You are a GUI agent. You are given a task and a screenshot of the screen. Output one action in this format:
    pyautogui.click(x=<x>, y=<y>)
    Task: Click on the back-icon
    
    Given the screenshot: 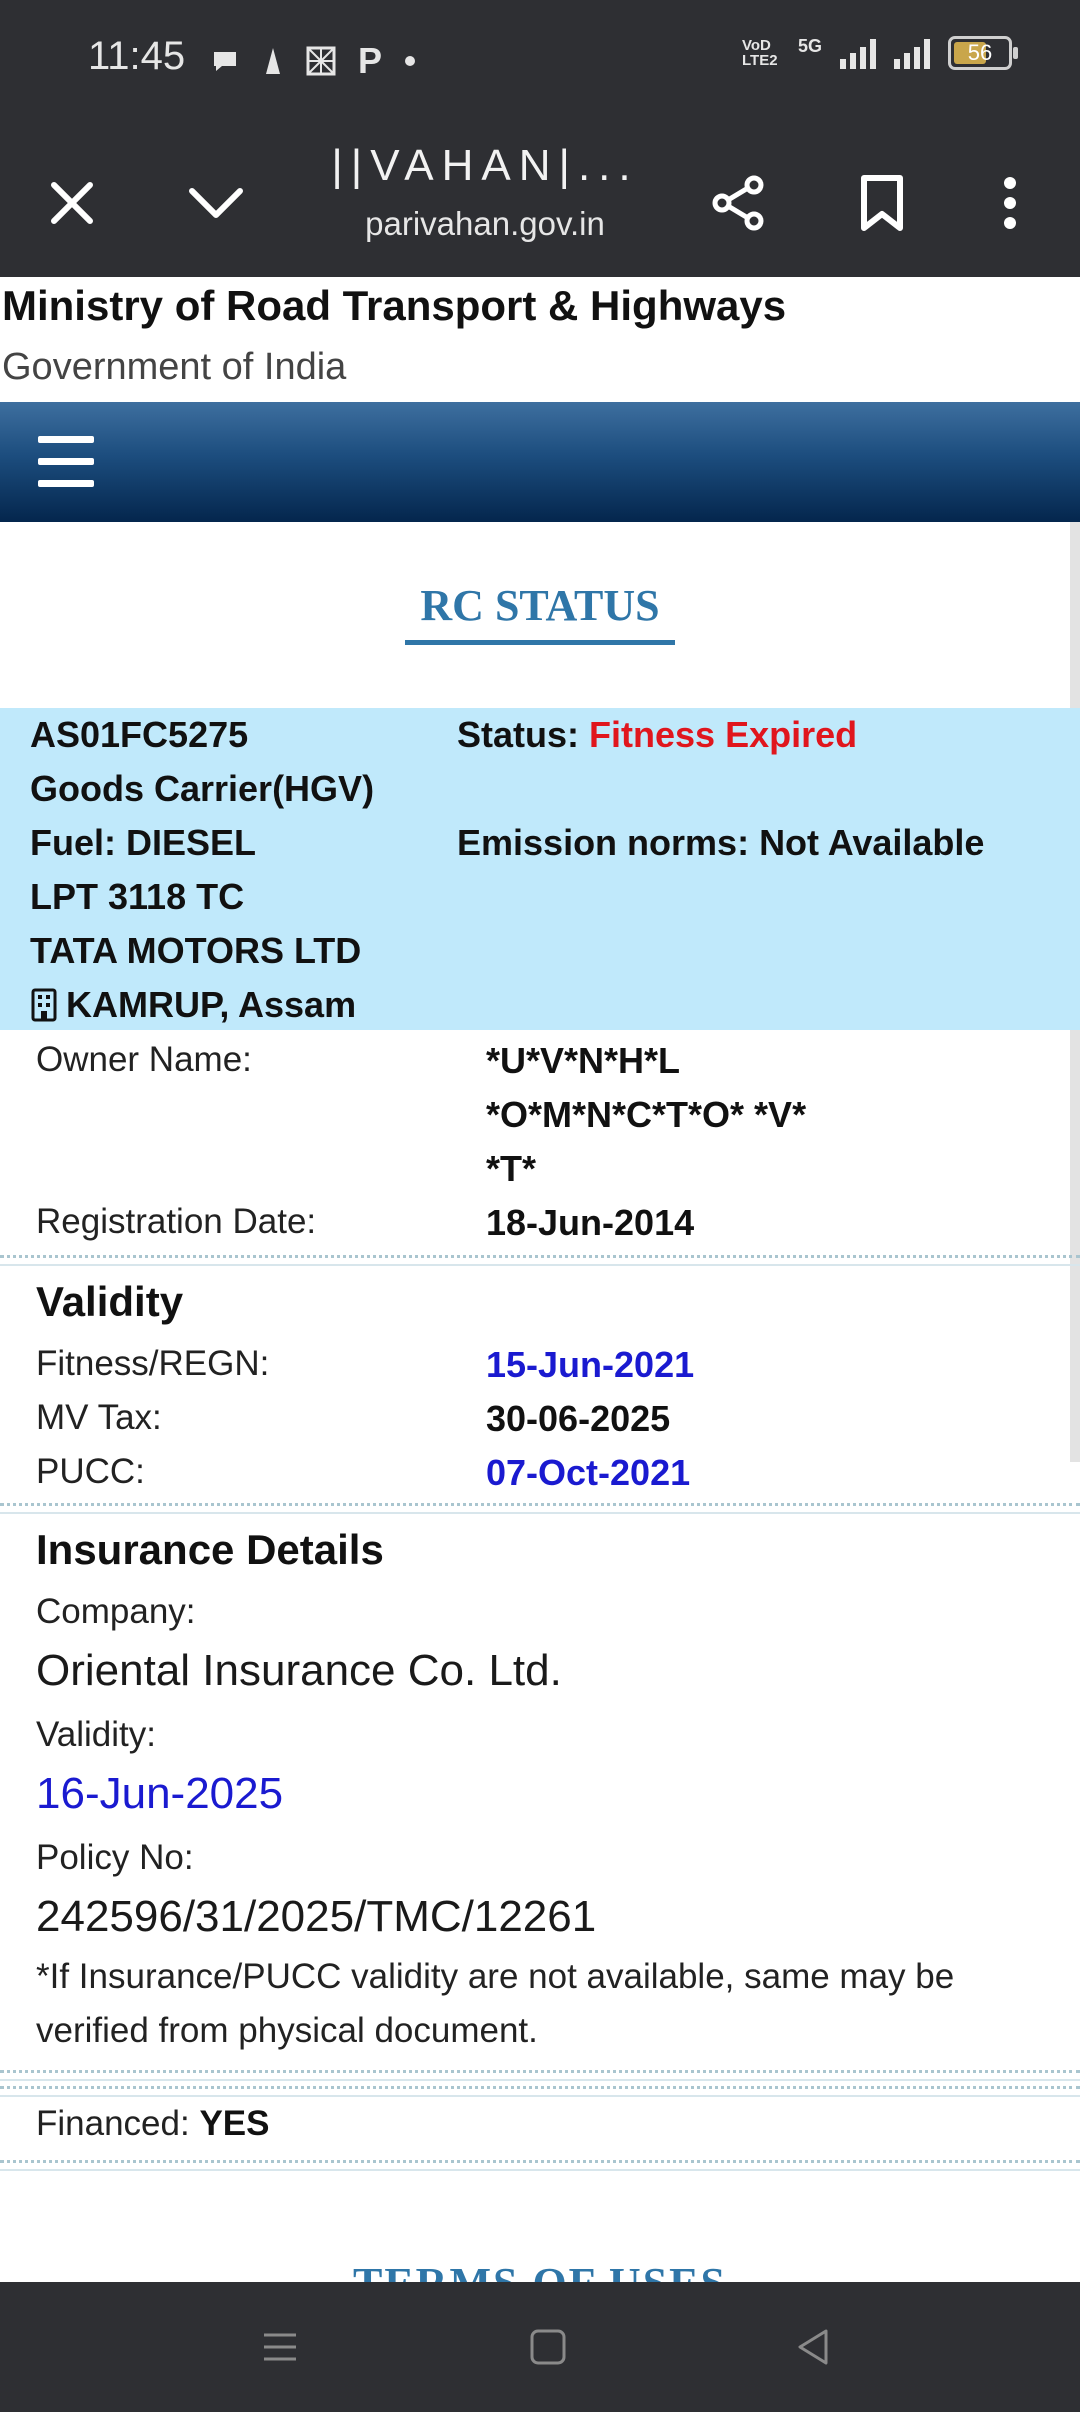 What is the action you would take?
    pyautogui.click(x=813, y=2347)
    